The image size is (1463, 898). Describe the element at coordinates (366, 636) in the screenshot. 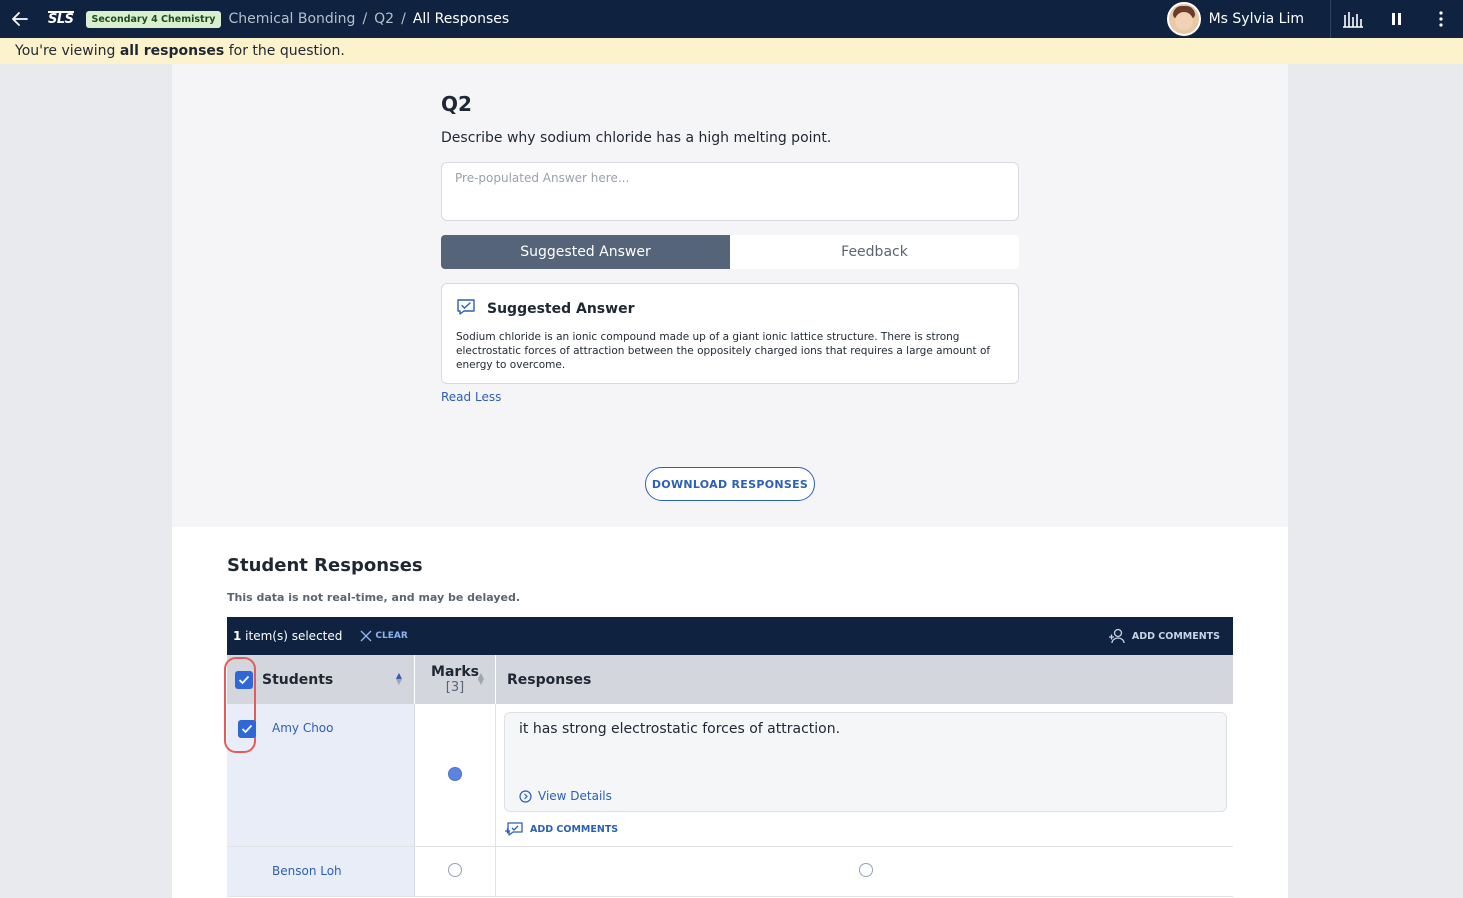

I see `close-icon` at that location.